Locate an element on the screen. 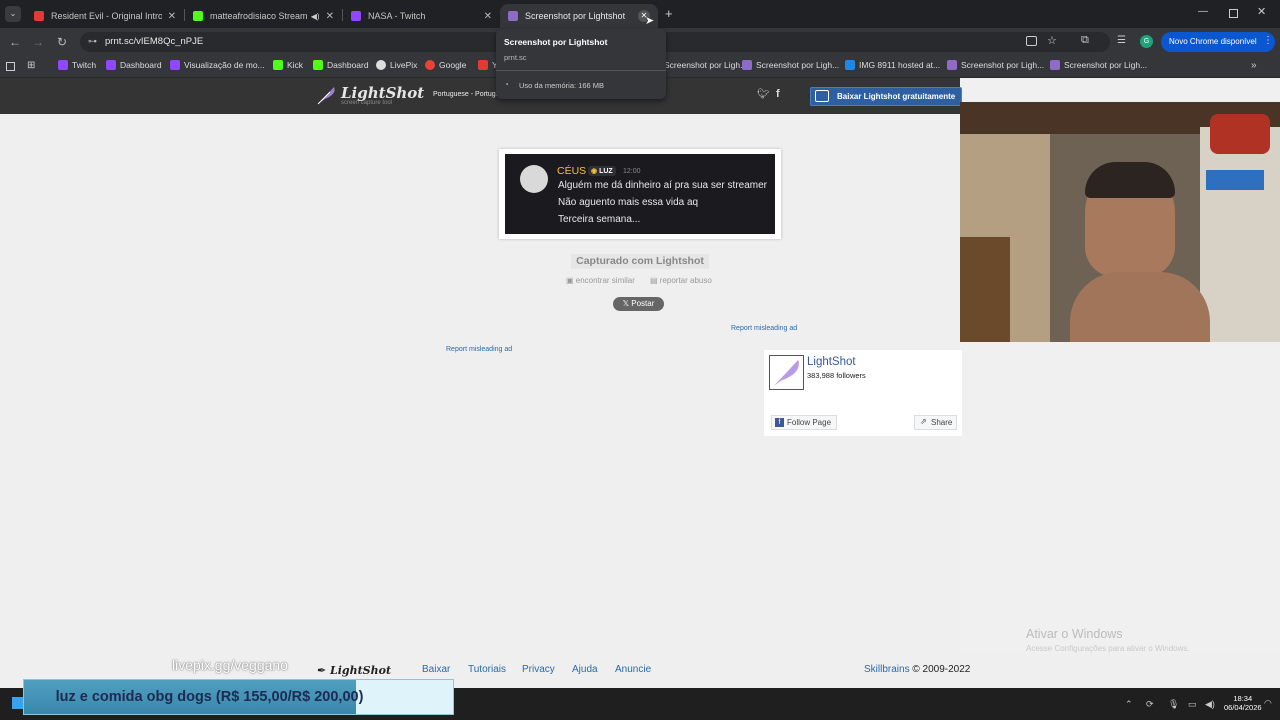 The image size is (1280, 720). captured-with-lightshot: Capturado com Lightshot is located at coordinates (640, 261).